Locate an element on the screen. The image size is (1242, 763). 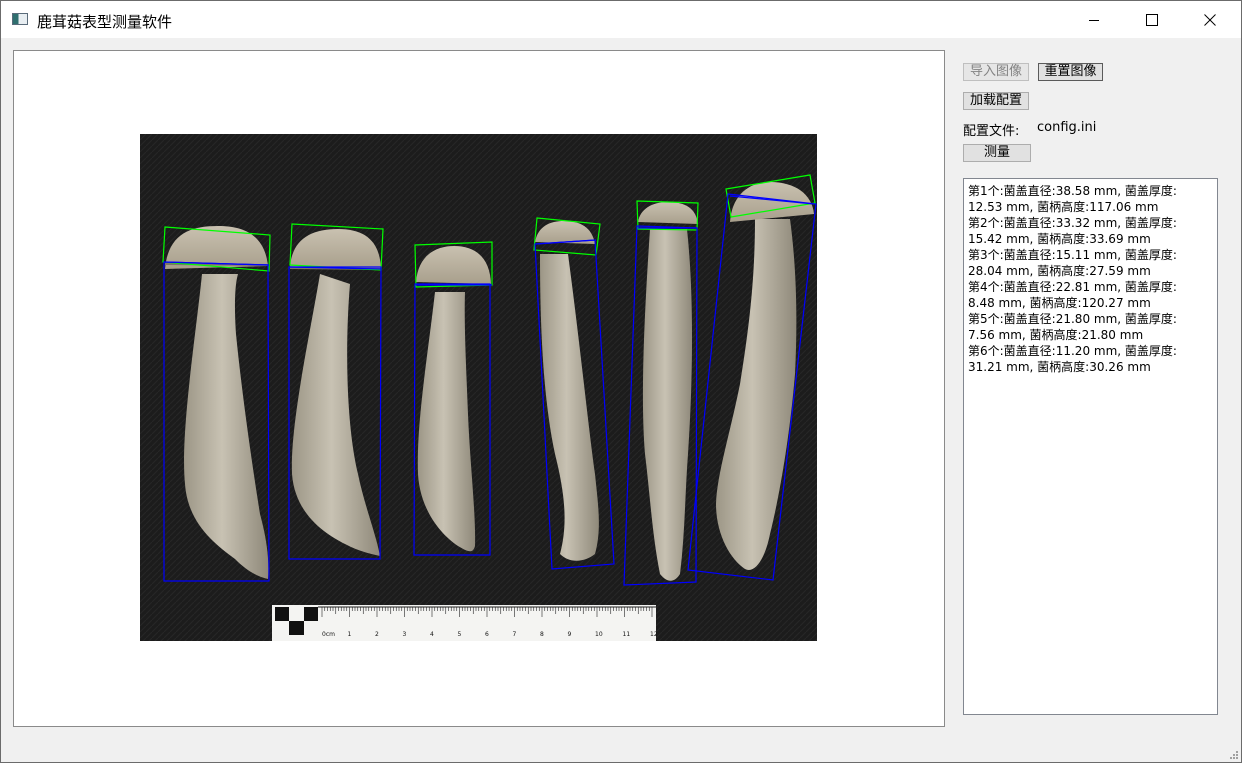
result-line: 第4个:菌盖直径:22.81 mm, 菌盖厚度: is located at coordinates (1072, 287).